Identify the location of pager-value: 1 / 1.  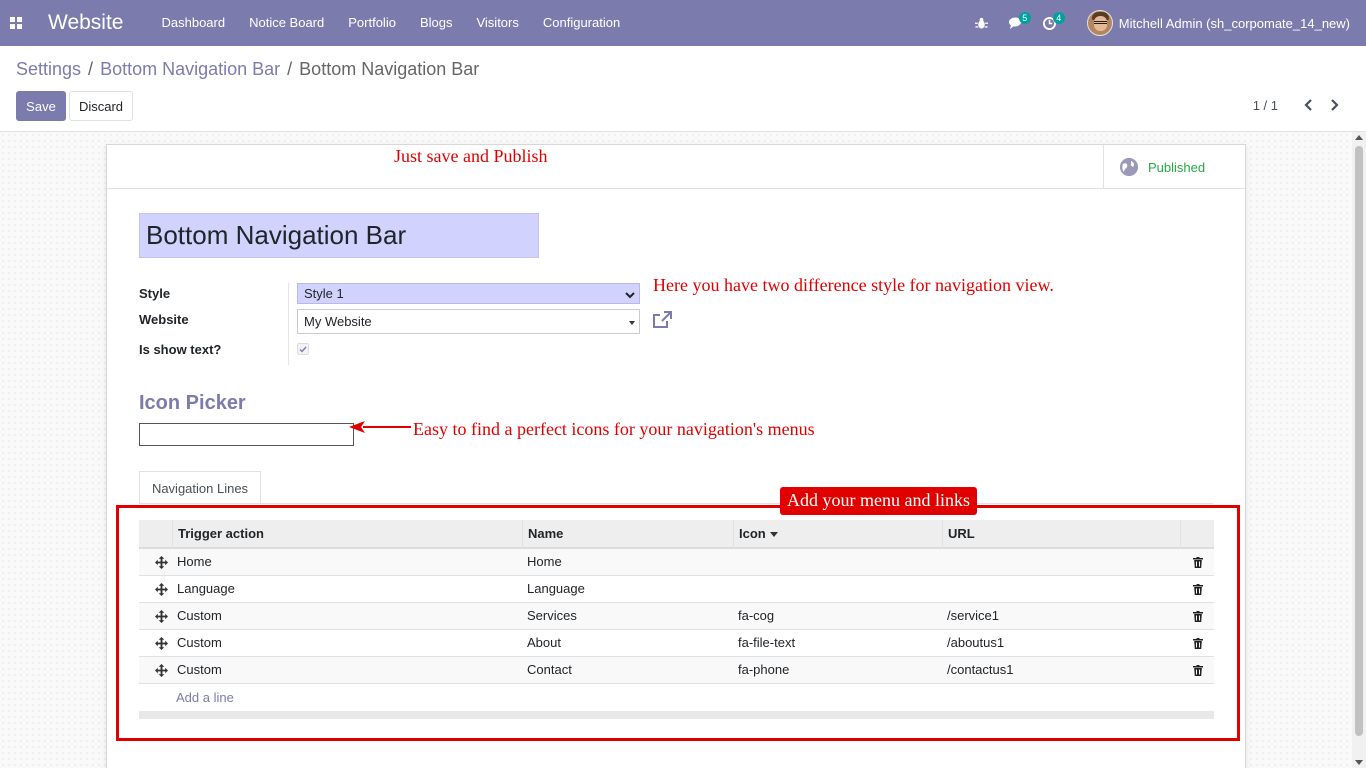
(1265, 105).